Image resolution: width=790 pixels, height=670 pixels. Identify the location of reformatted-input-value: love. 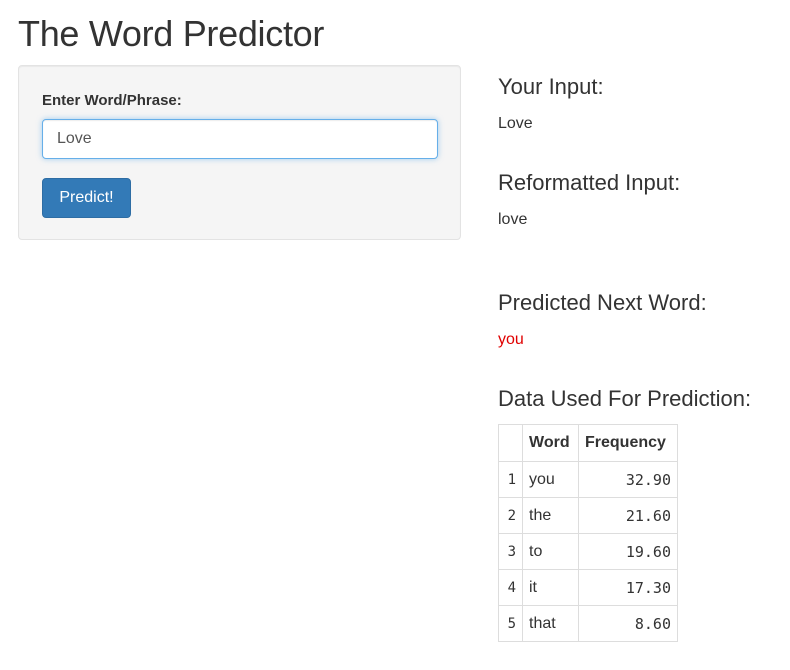
(513, 219).